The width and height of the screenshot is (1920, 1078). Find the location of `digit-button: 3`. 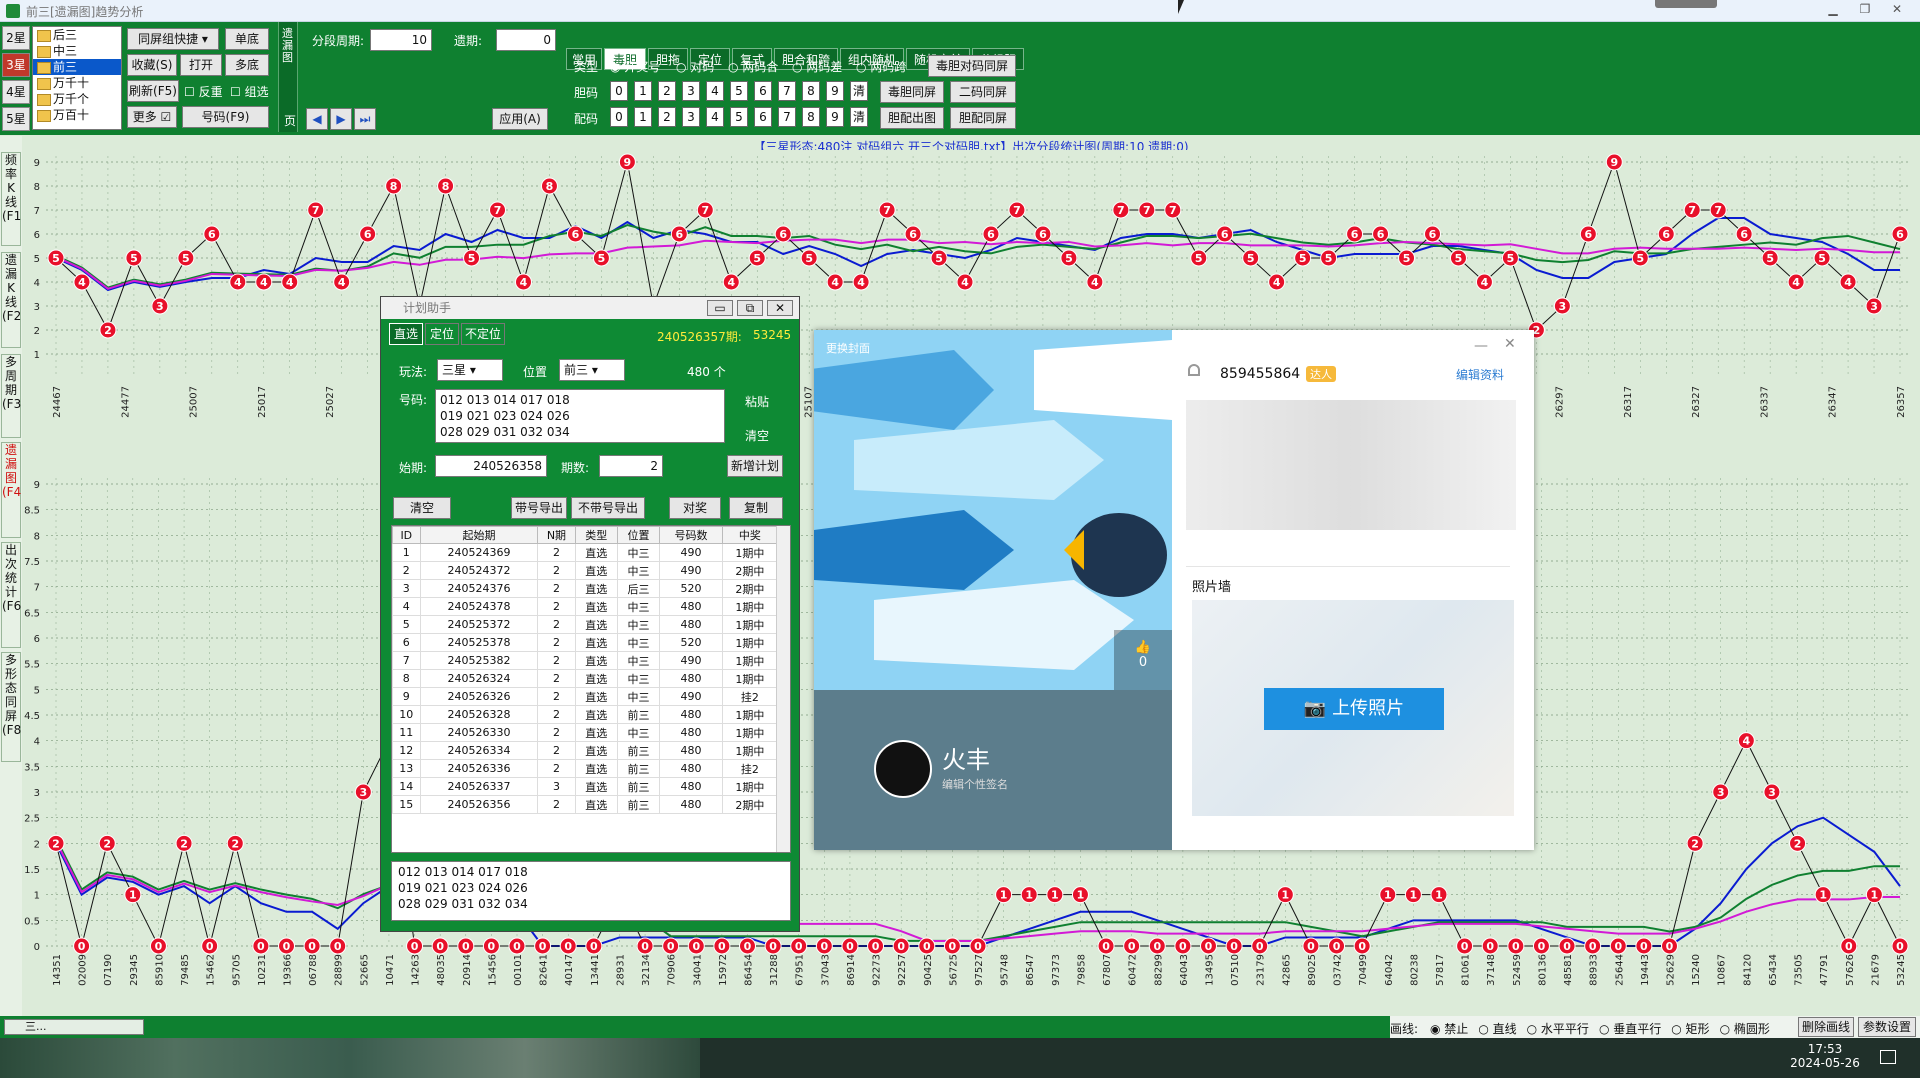

digit-button: 3 is located at coordinates (691, 117).